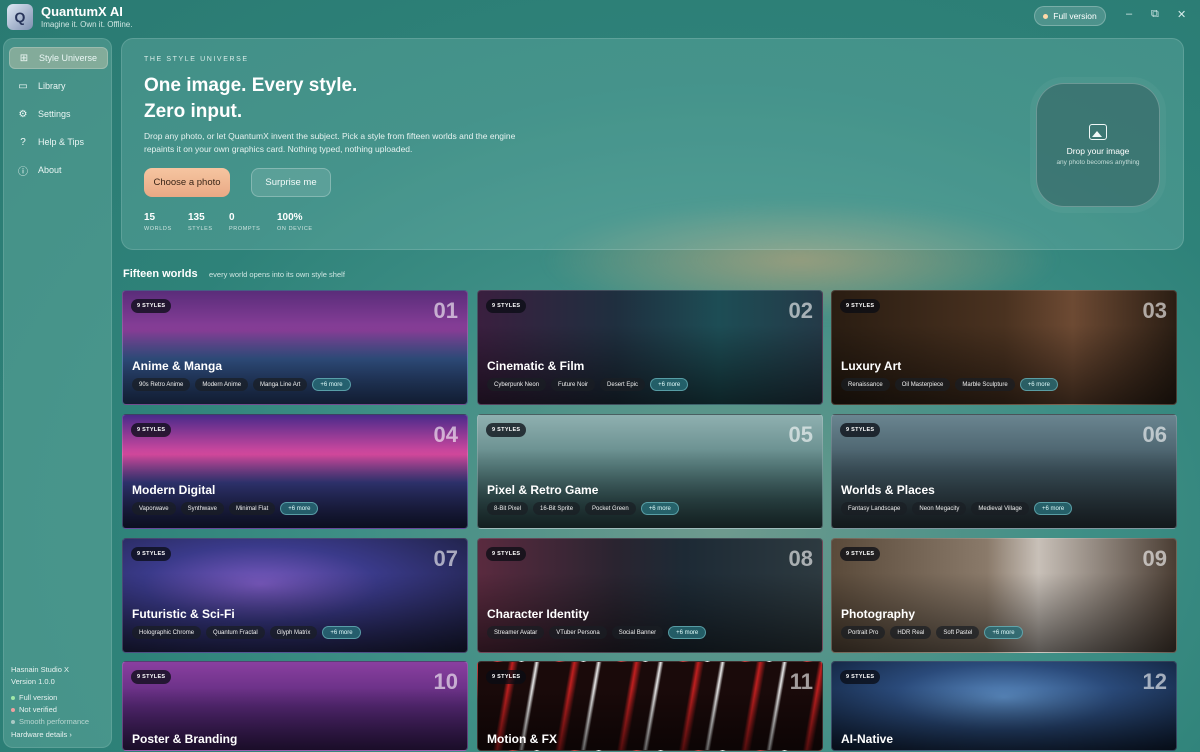 Image resolution: width=1200 pixels, height=752 pixels. What do you see at coordinates (865, 384) in the screenshot?
I see `style-chip: Renaissance` at bounding box center [865, 384].